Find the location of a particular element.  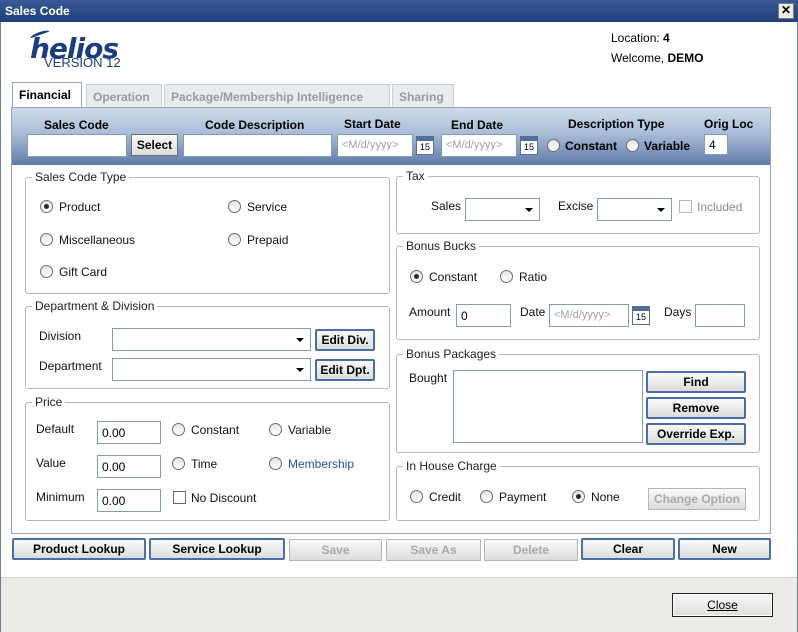

bonus-ratio-radio is located at coordinates (506, 276).